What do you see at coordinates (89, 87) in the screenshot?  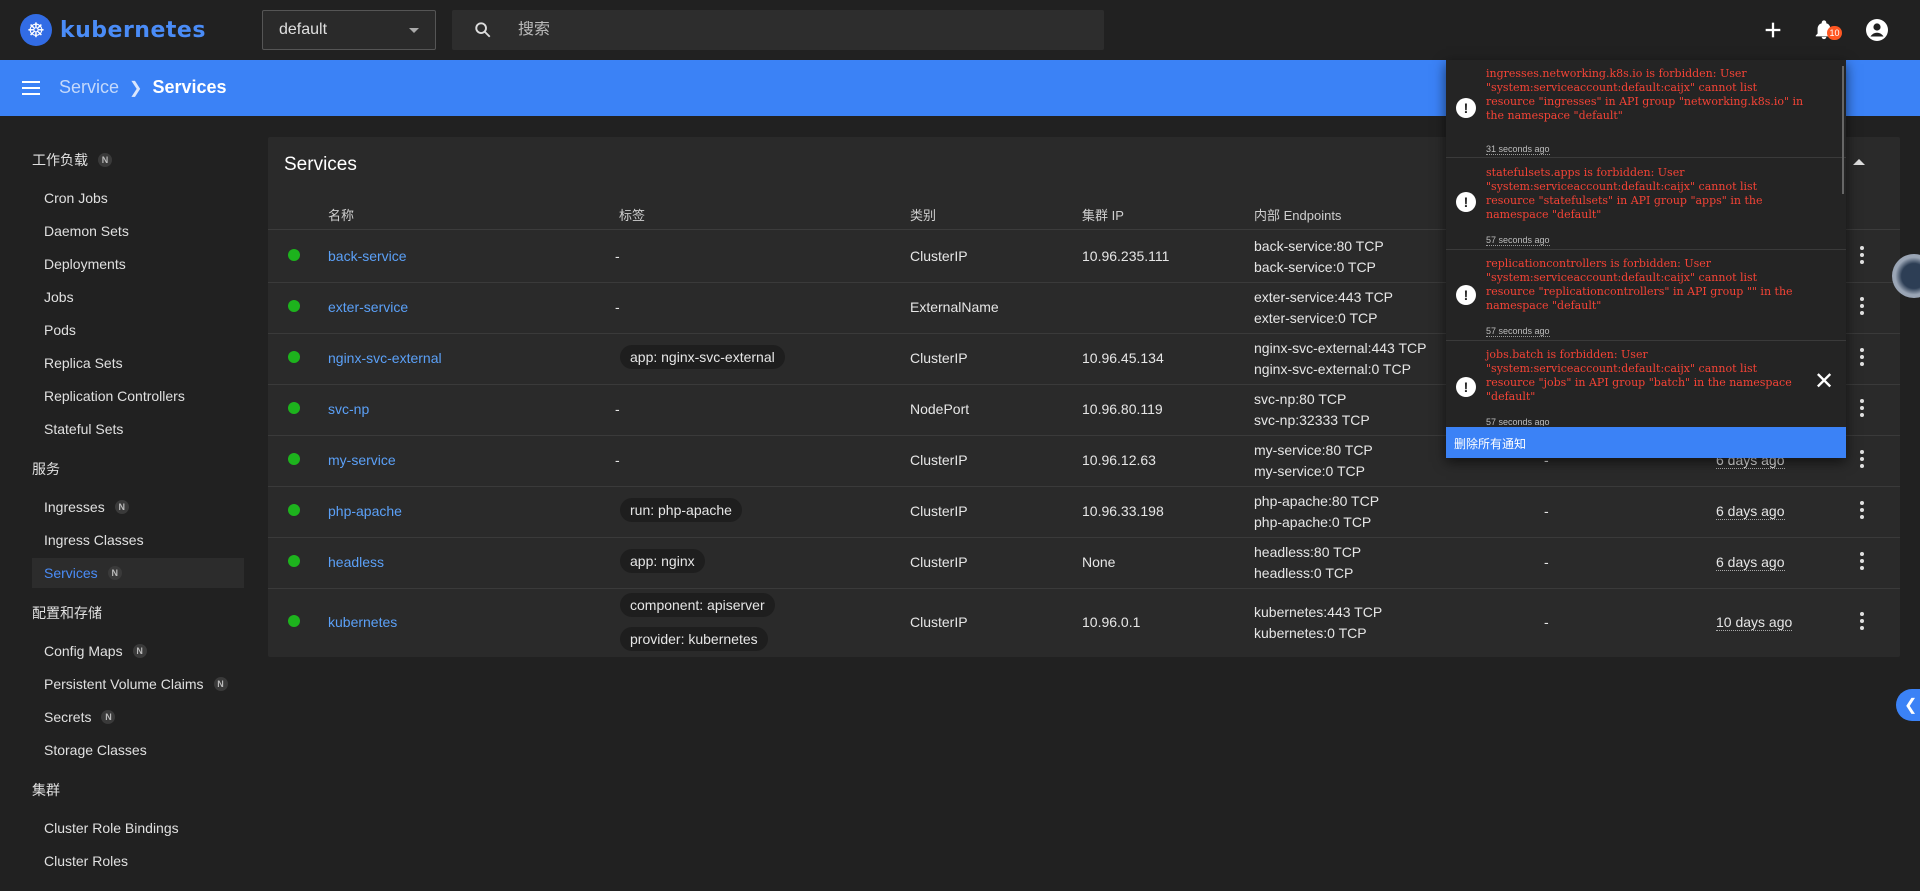 I see `breadcrumb-service: Service` at bounding box center [89, 87].